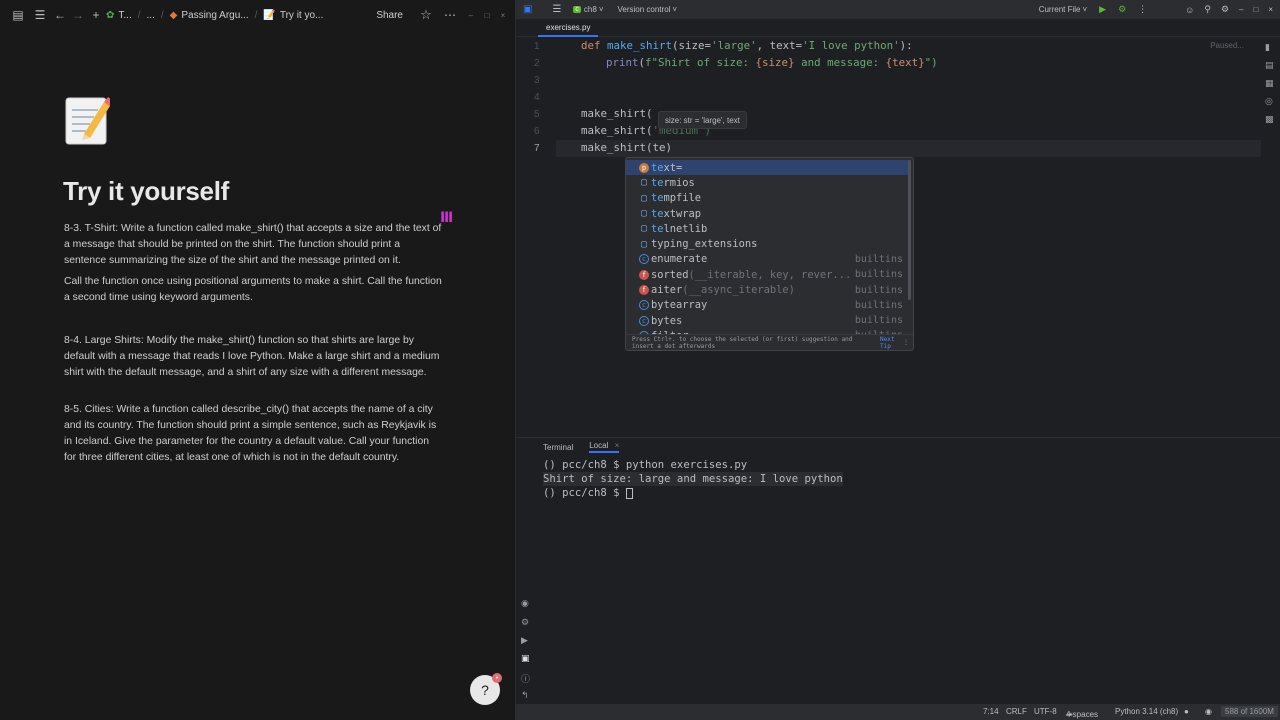 The width and height of the screenshot is (1280, 720). Describe the element at coordinates (96, 15) in the screenshot. I see `new-page-icon: +` at that location.